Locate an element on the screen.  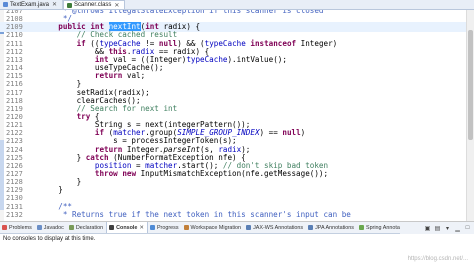
tab-label: Problems is located at coordinates (20, 227).